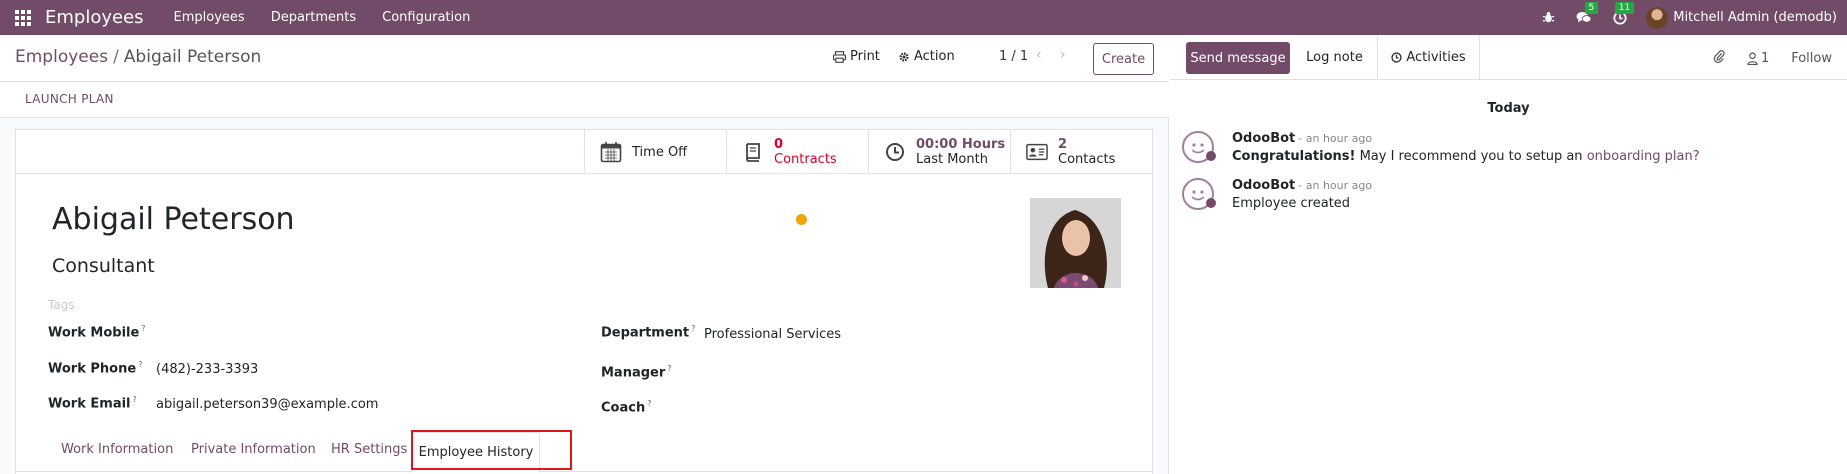 This screenshot has height=474, width=1847. Describe the element at coordinates (904, 56) in the screenshot. I see `gear-icon` at that location.